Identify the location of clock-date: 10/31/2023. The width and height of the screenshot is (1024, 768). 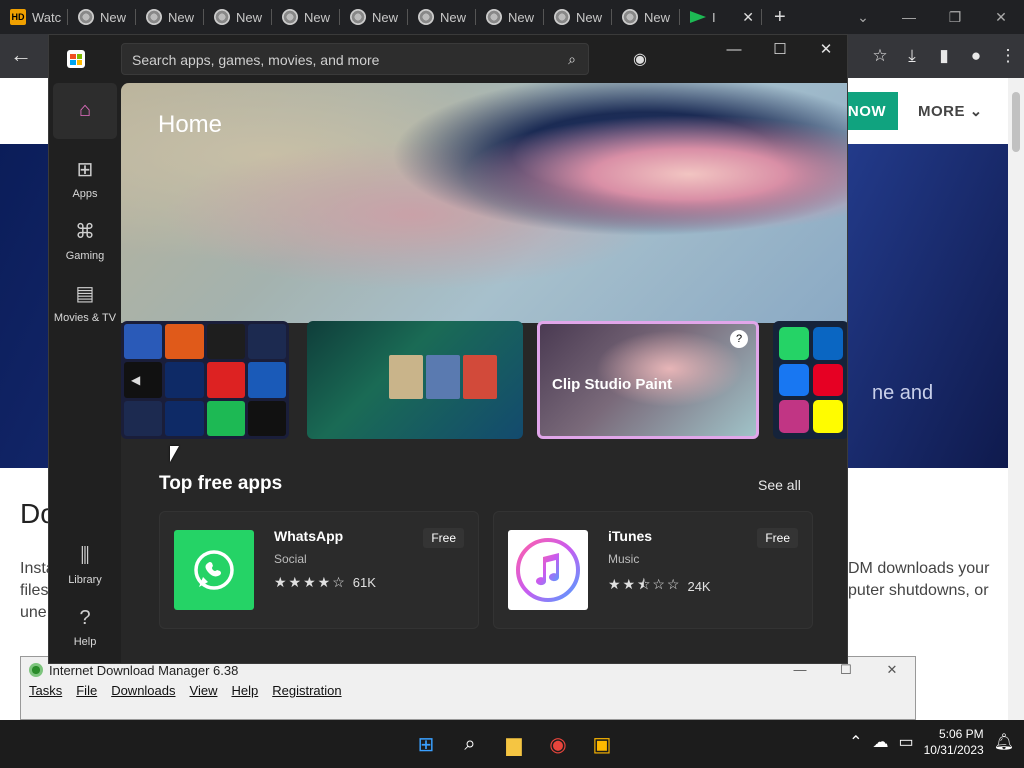
(953, 750).